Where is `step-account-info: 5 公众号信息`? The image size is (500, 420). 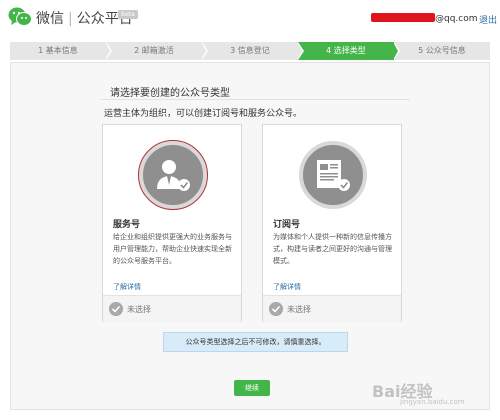 step-account-info: 5 公众号信息 is located at coordinates (442, 51).